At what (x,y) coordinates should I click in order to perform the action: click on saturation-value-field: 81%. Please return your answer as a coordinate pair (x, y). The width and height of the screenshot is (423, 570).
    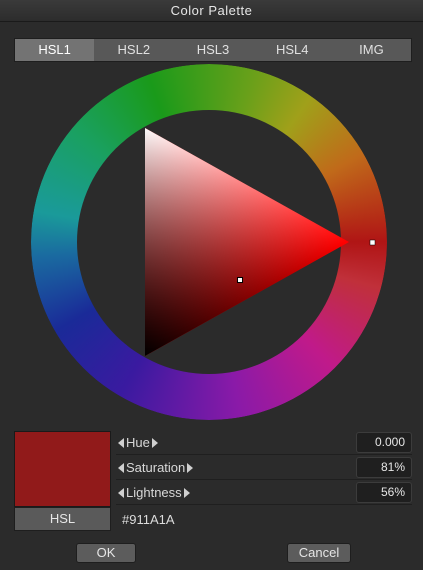
    Looking at the image, I should click on (384, 467).